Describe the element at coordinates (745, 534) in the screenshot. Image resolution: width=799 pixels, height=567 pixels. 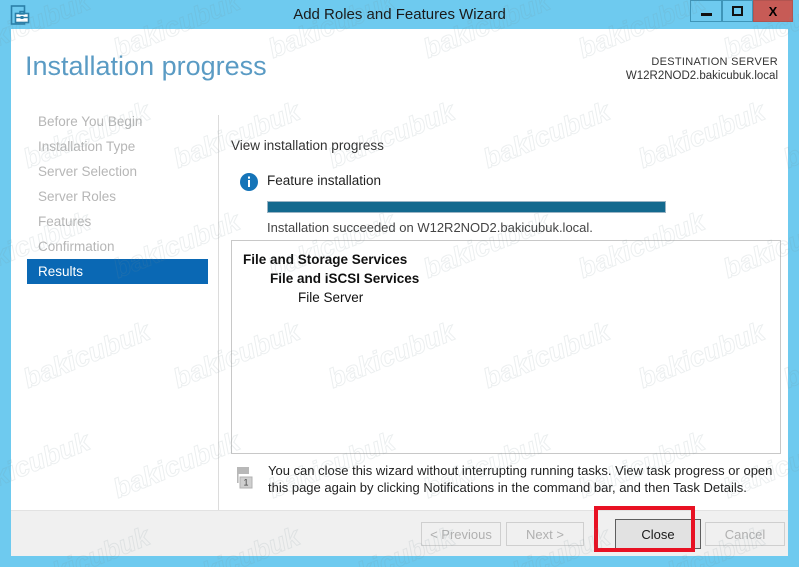
I see `cancel-button: Cancel` at that location.